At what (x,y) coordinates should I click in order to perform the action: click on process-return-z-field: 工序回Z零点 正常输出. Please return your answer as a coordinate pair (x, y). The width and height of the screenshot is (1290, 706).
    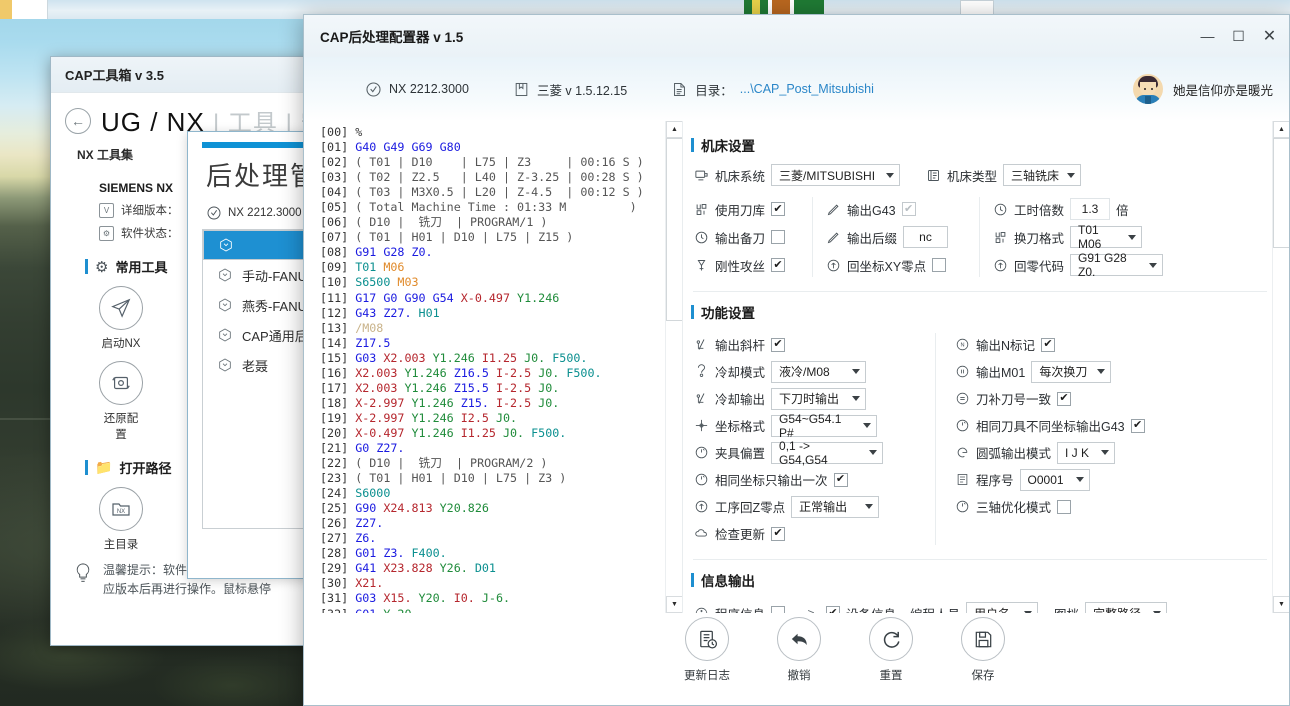
    Looking at the image, I should click on (809, 506).